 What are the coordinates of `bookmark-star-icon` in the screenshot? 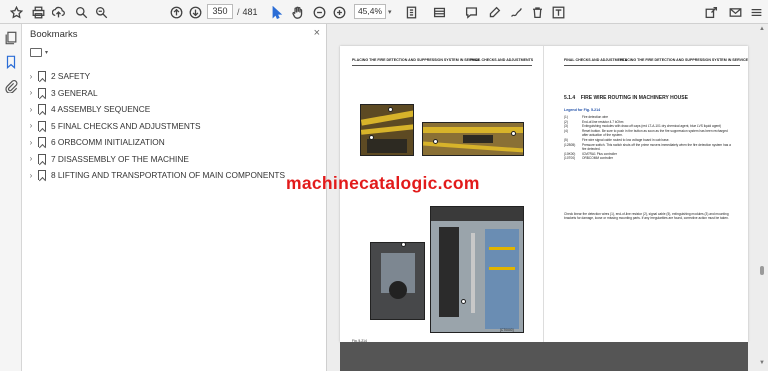 It's located at (16, 12).